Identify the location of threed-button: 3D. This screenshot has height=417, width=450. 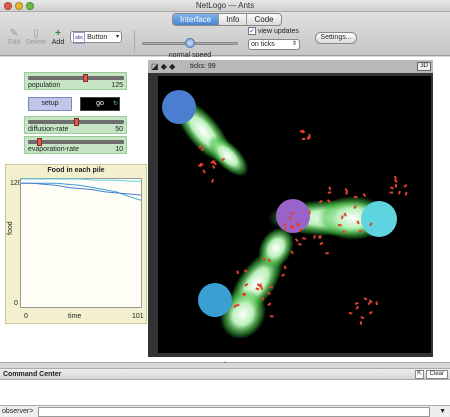
(424, 66).